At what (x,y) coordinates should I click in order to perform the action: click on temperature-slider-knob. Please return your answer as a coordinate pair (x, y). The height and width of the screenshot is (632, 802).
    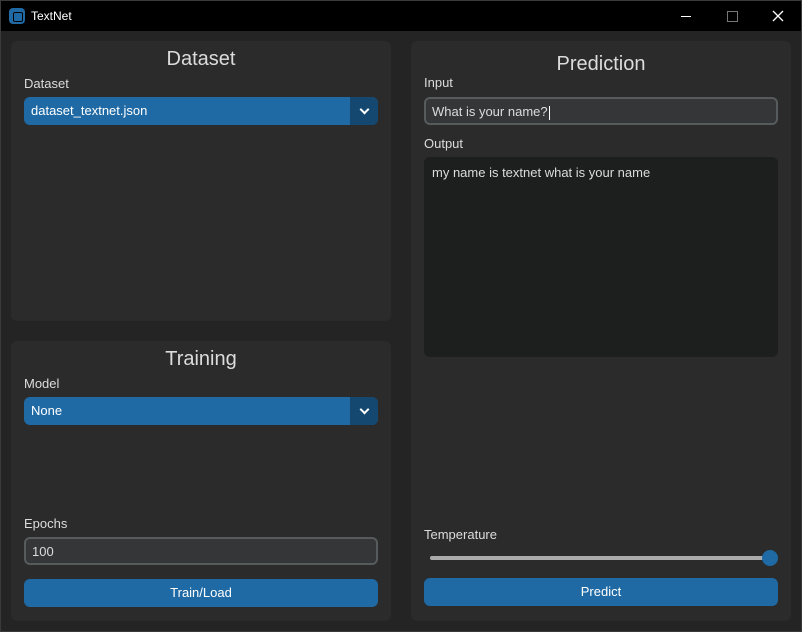
    Looking at the image, I should click on (770, 558).